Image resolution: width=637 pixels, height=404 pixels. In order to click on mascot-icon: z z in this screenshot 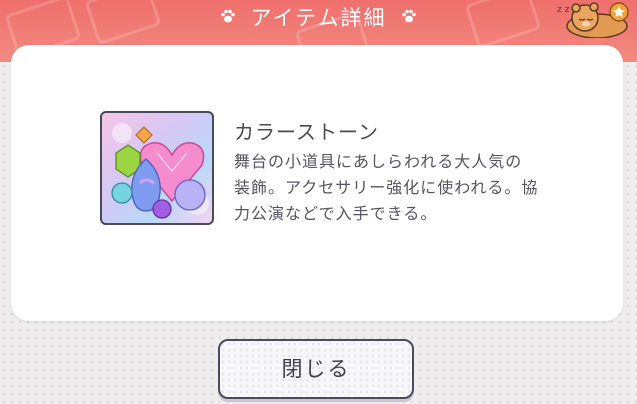, I will do `click(591, 19)`.